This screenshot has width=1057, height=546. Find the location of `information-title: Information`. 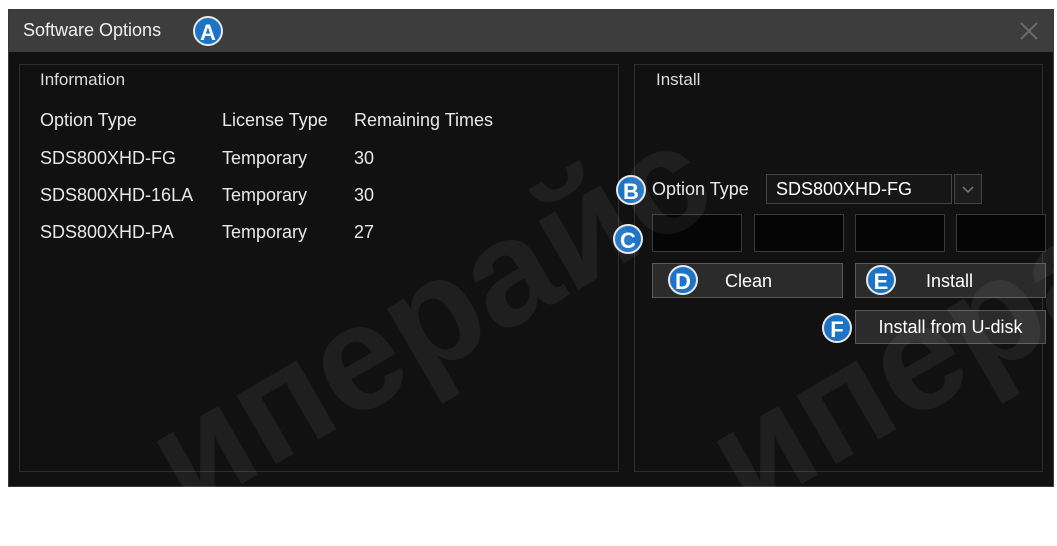

information-title: Information is located at coordinates (83, 79).